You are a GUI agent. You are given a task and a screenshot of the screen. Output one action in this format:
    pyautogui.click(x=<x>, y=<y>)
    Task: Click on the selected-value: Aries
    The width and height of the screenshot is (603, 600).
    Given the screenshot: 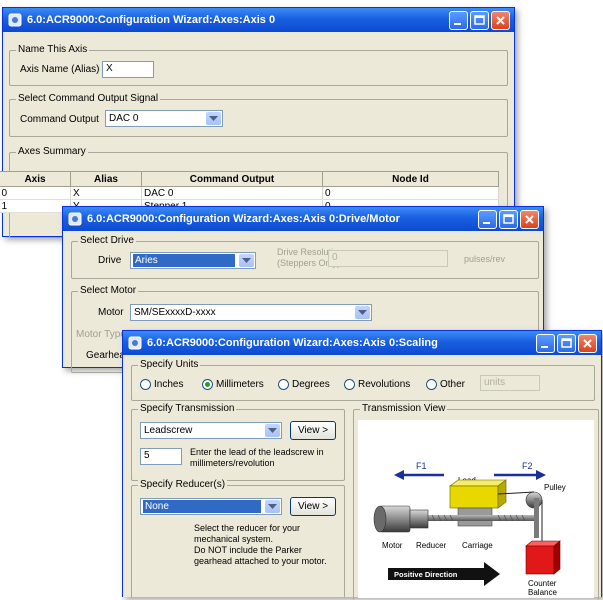 What is the action you would take?
    pyautogui.click(x=184, y=260)
    